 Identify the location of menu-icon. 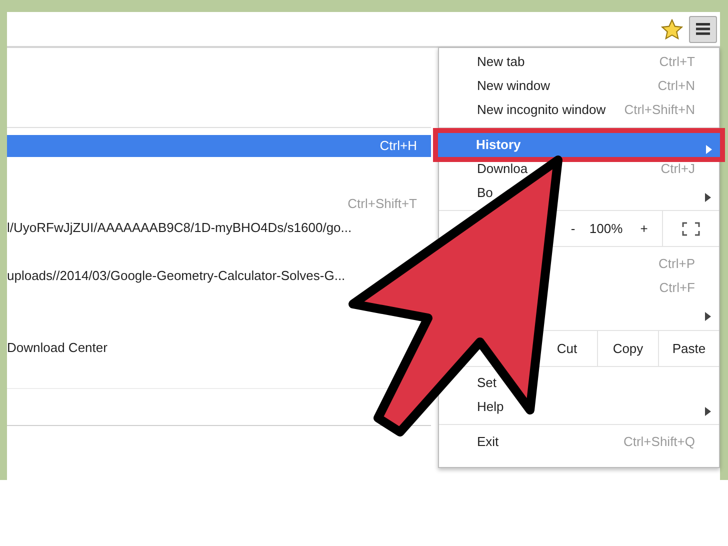
(703, 29).